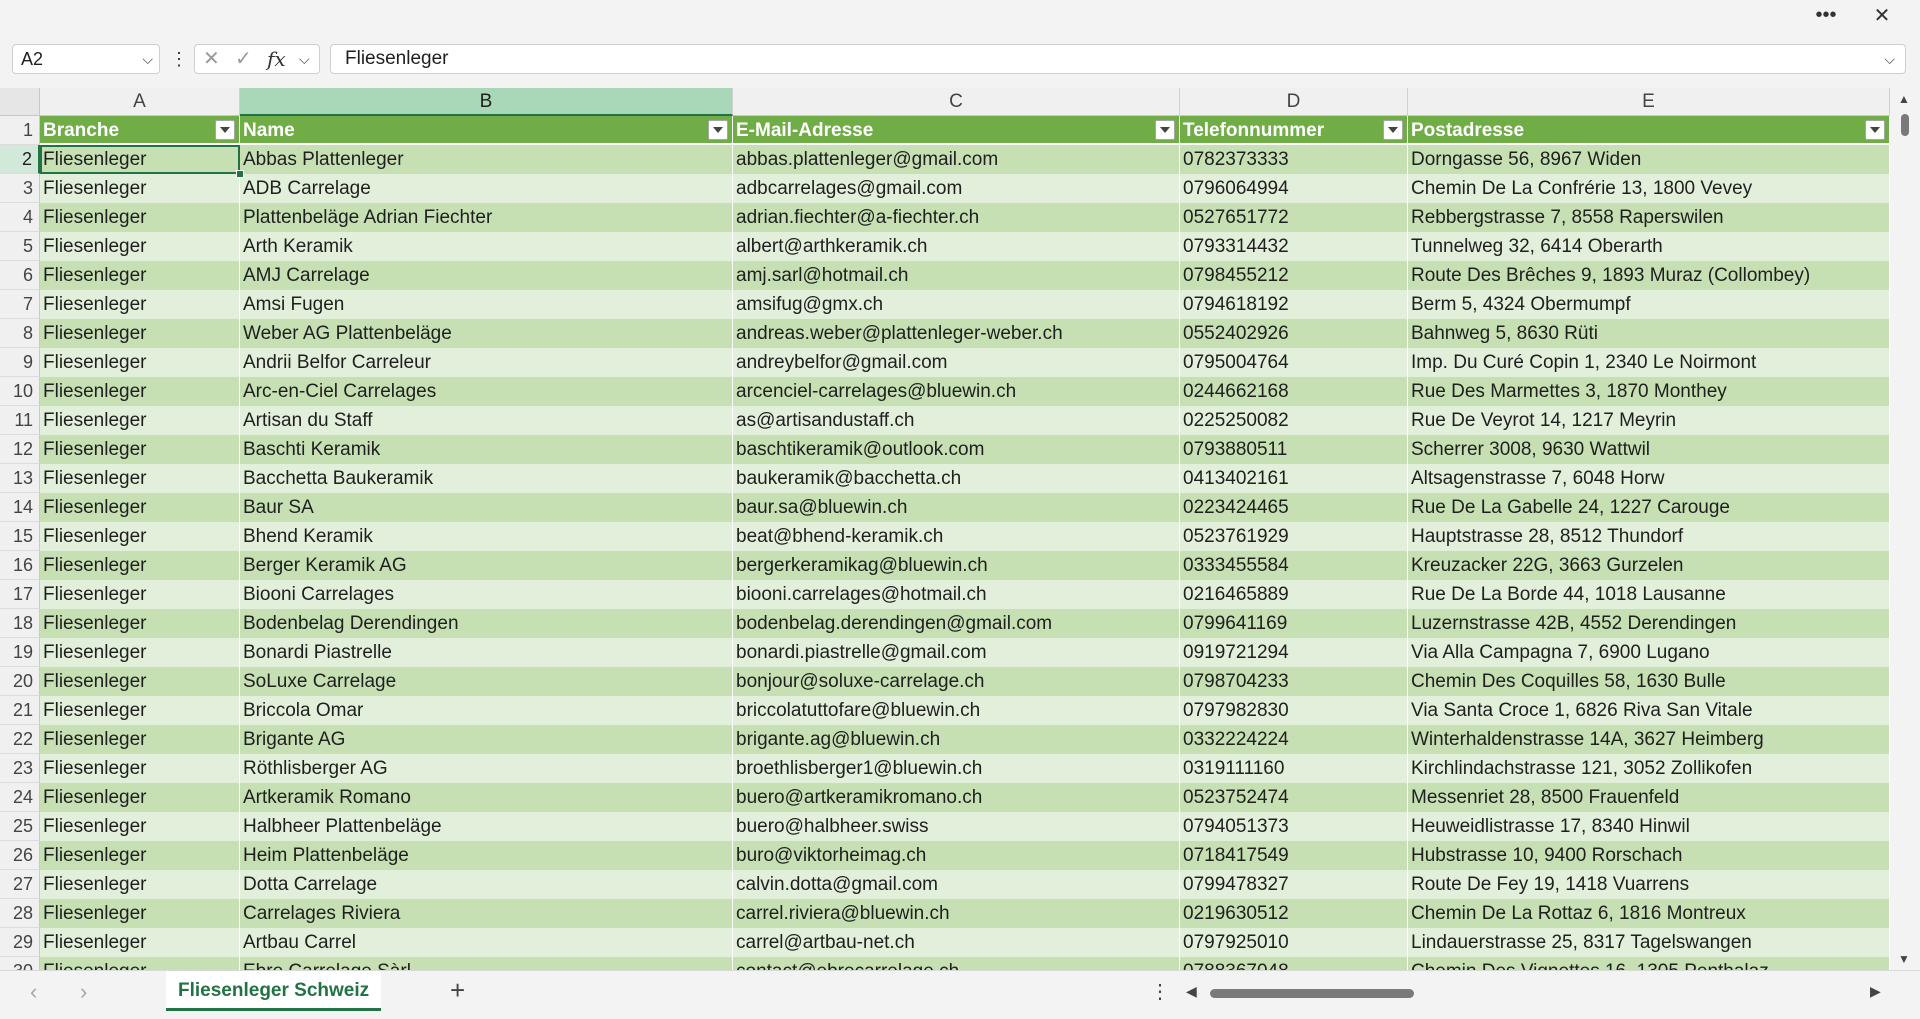 This screenshot has height=1019, width=1920. What do you see at coordinates (956, 420) in the screenshot?
I see `table-cell: as@artisandustaff.ch` at bounding box center [956, 420].